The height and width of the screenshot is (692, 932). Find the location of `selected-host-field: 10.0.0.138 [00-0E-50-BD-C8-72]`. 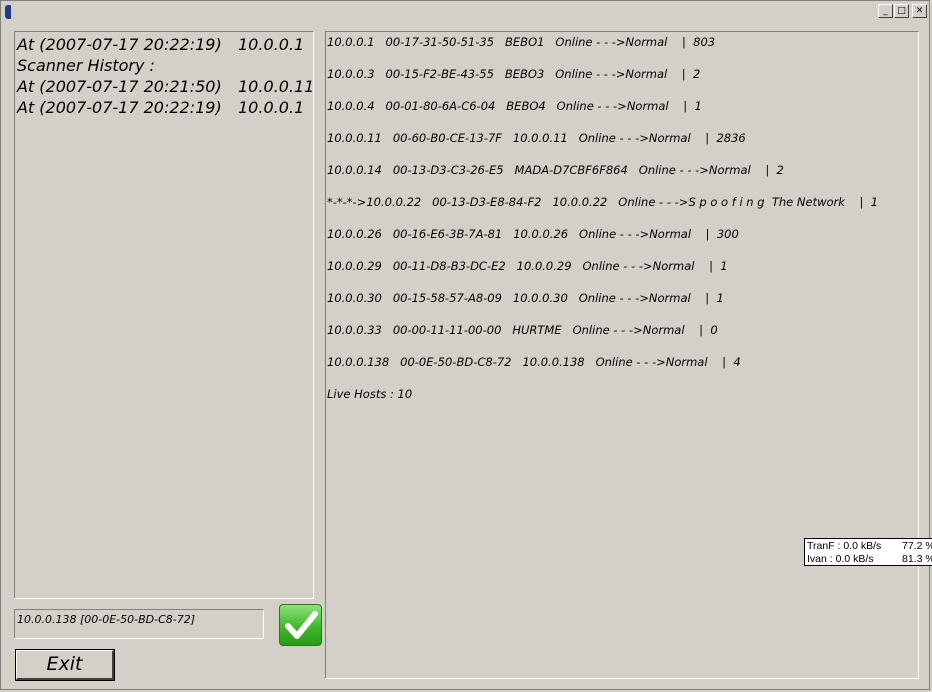

selected-host-field: 10.0.0.138 [00-0E-50-BD-C8-72] is located at coordinates (139, 624).